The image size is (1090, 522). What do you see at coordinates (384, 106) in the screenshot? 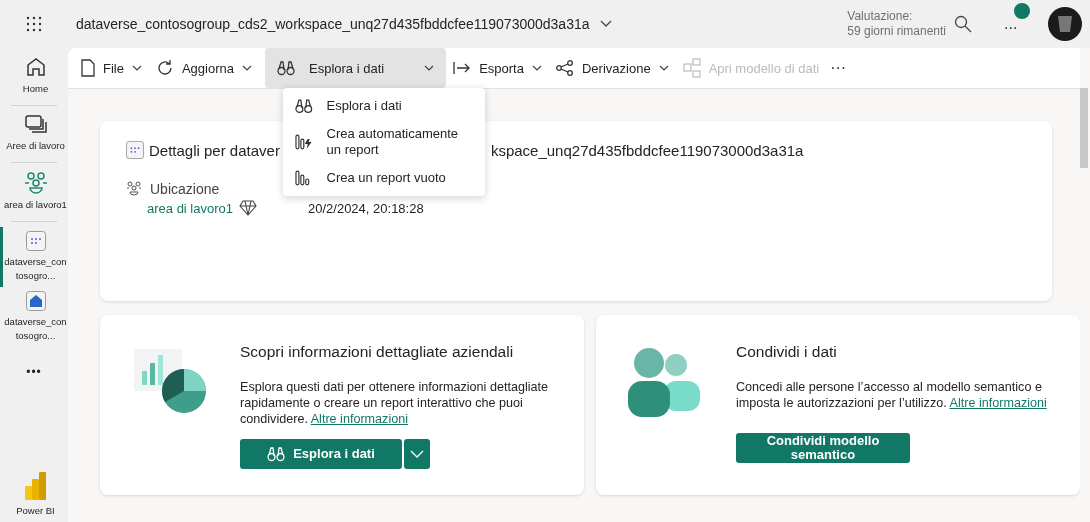
I see `menu-item: Esplora i dati` at bounding box center [384, 106].